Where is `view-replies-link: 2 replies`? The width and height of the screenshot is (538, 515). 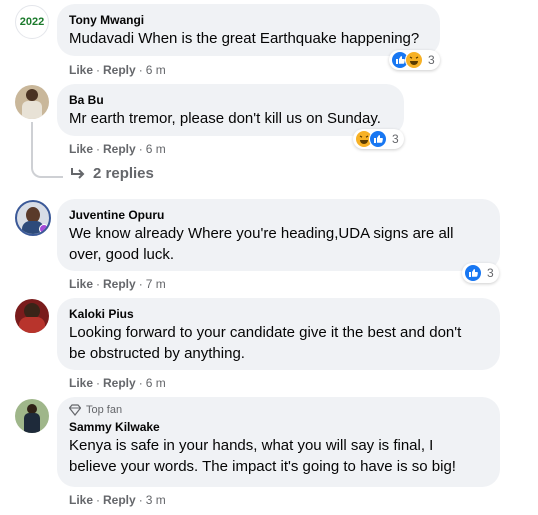 view-replies-link: 2 replies is located at coordinates (112, 174).